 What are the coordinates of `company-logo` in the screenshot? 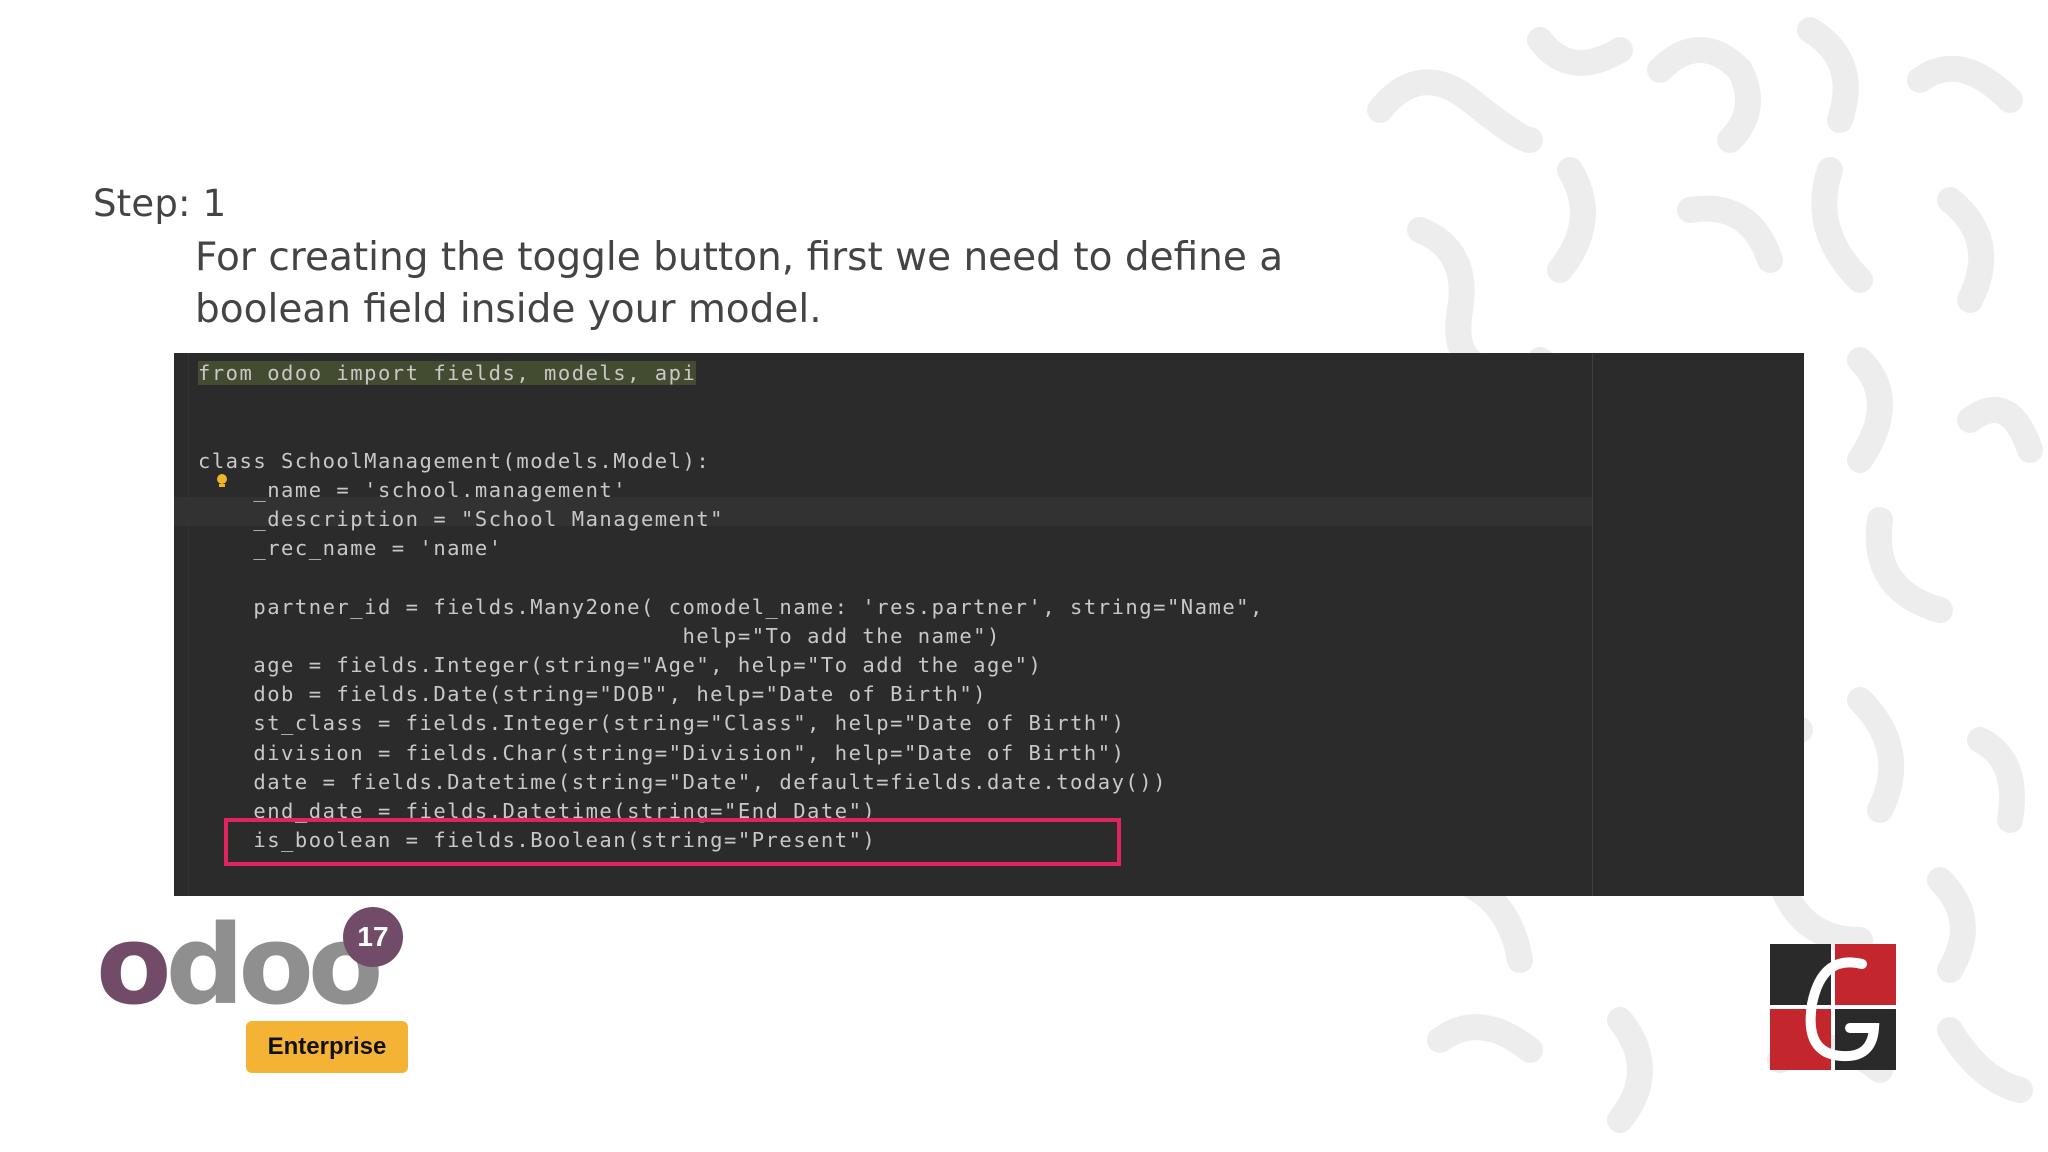 It's located at (1833, 1007).